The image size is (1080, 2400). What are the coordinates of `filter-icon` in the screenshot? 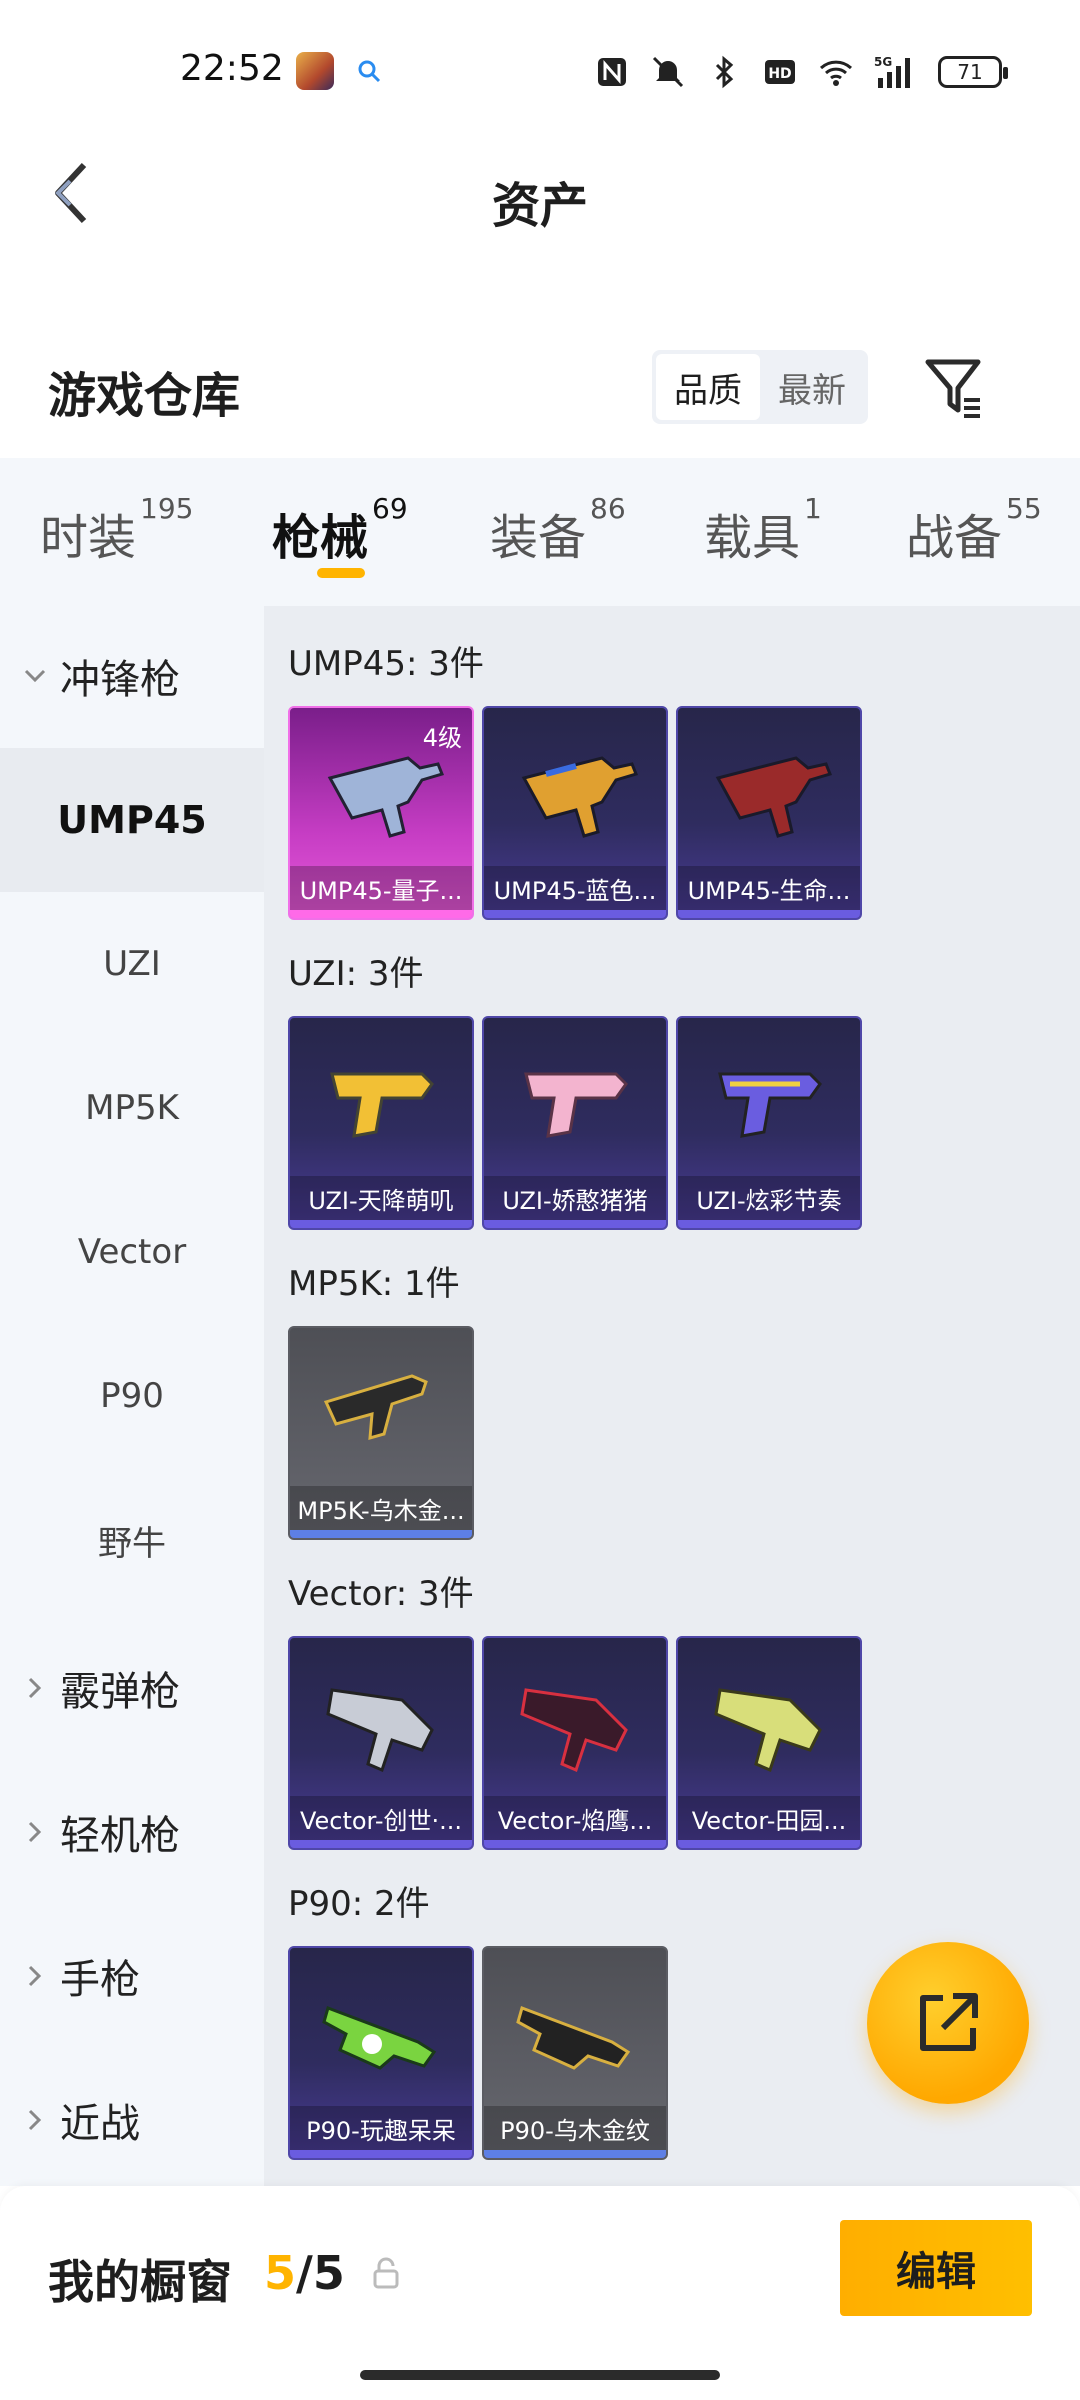 It's located at (953, 388).